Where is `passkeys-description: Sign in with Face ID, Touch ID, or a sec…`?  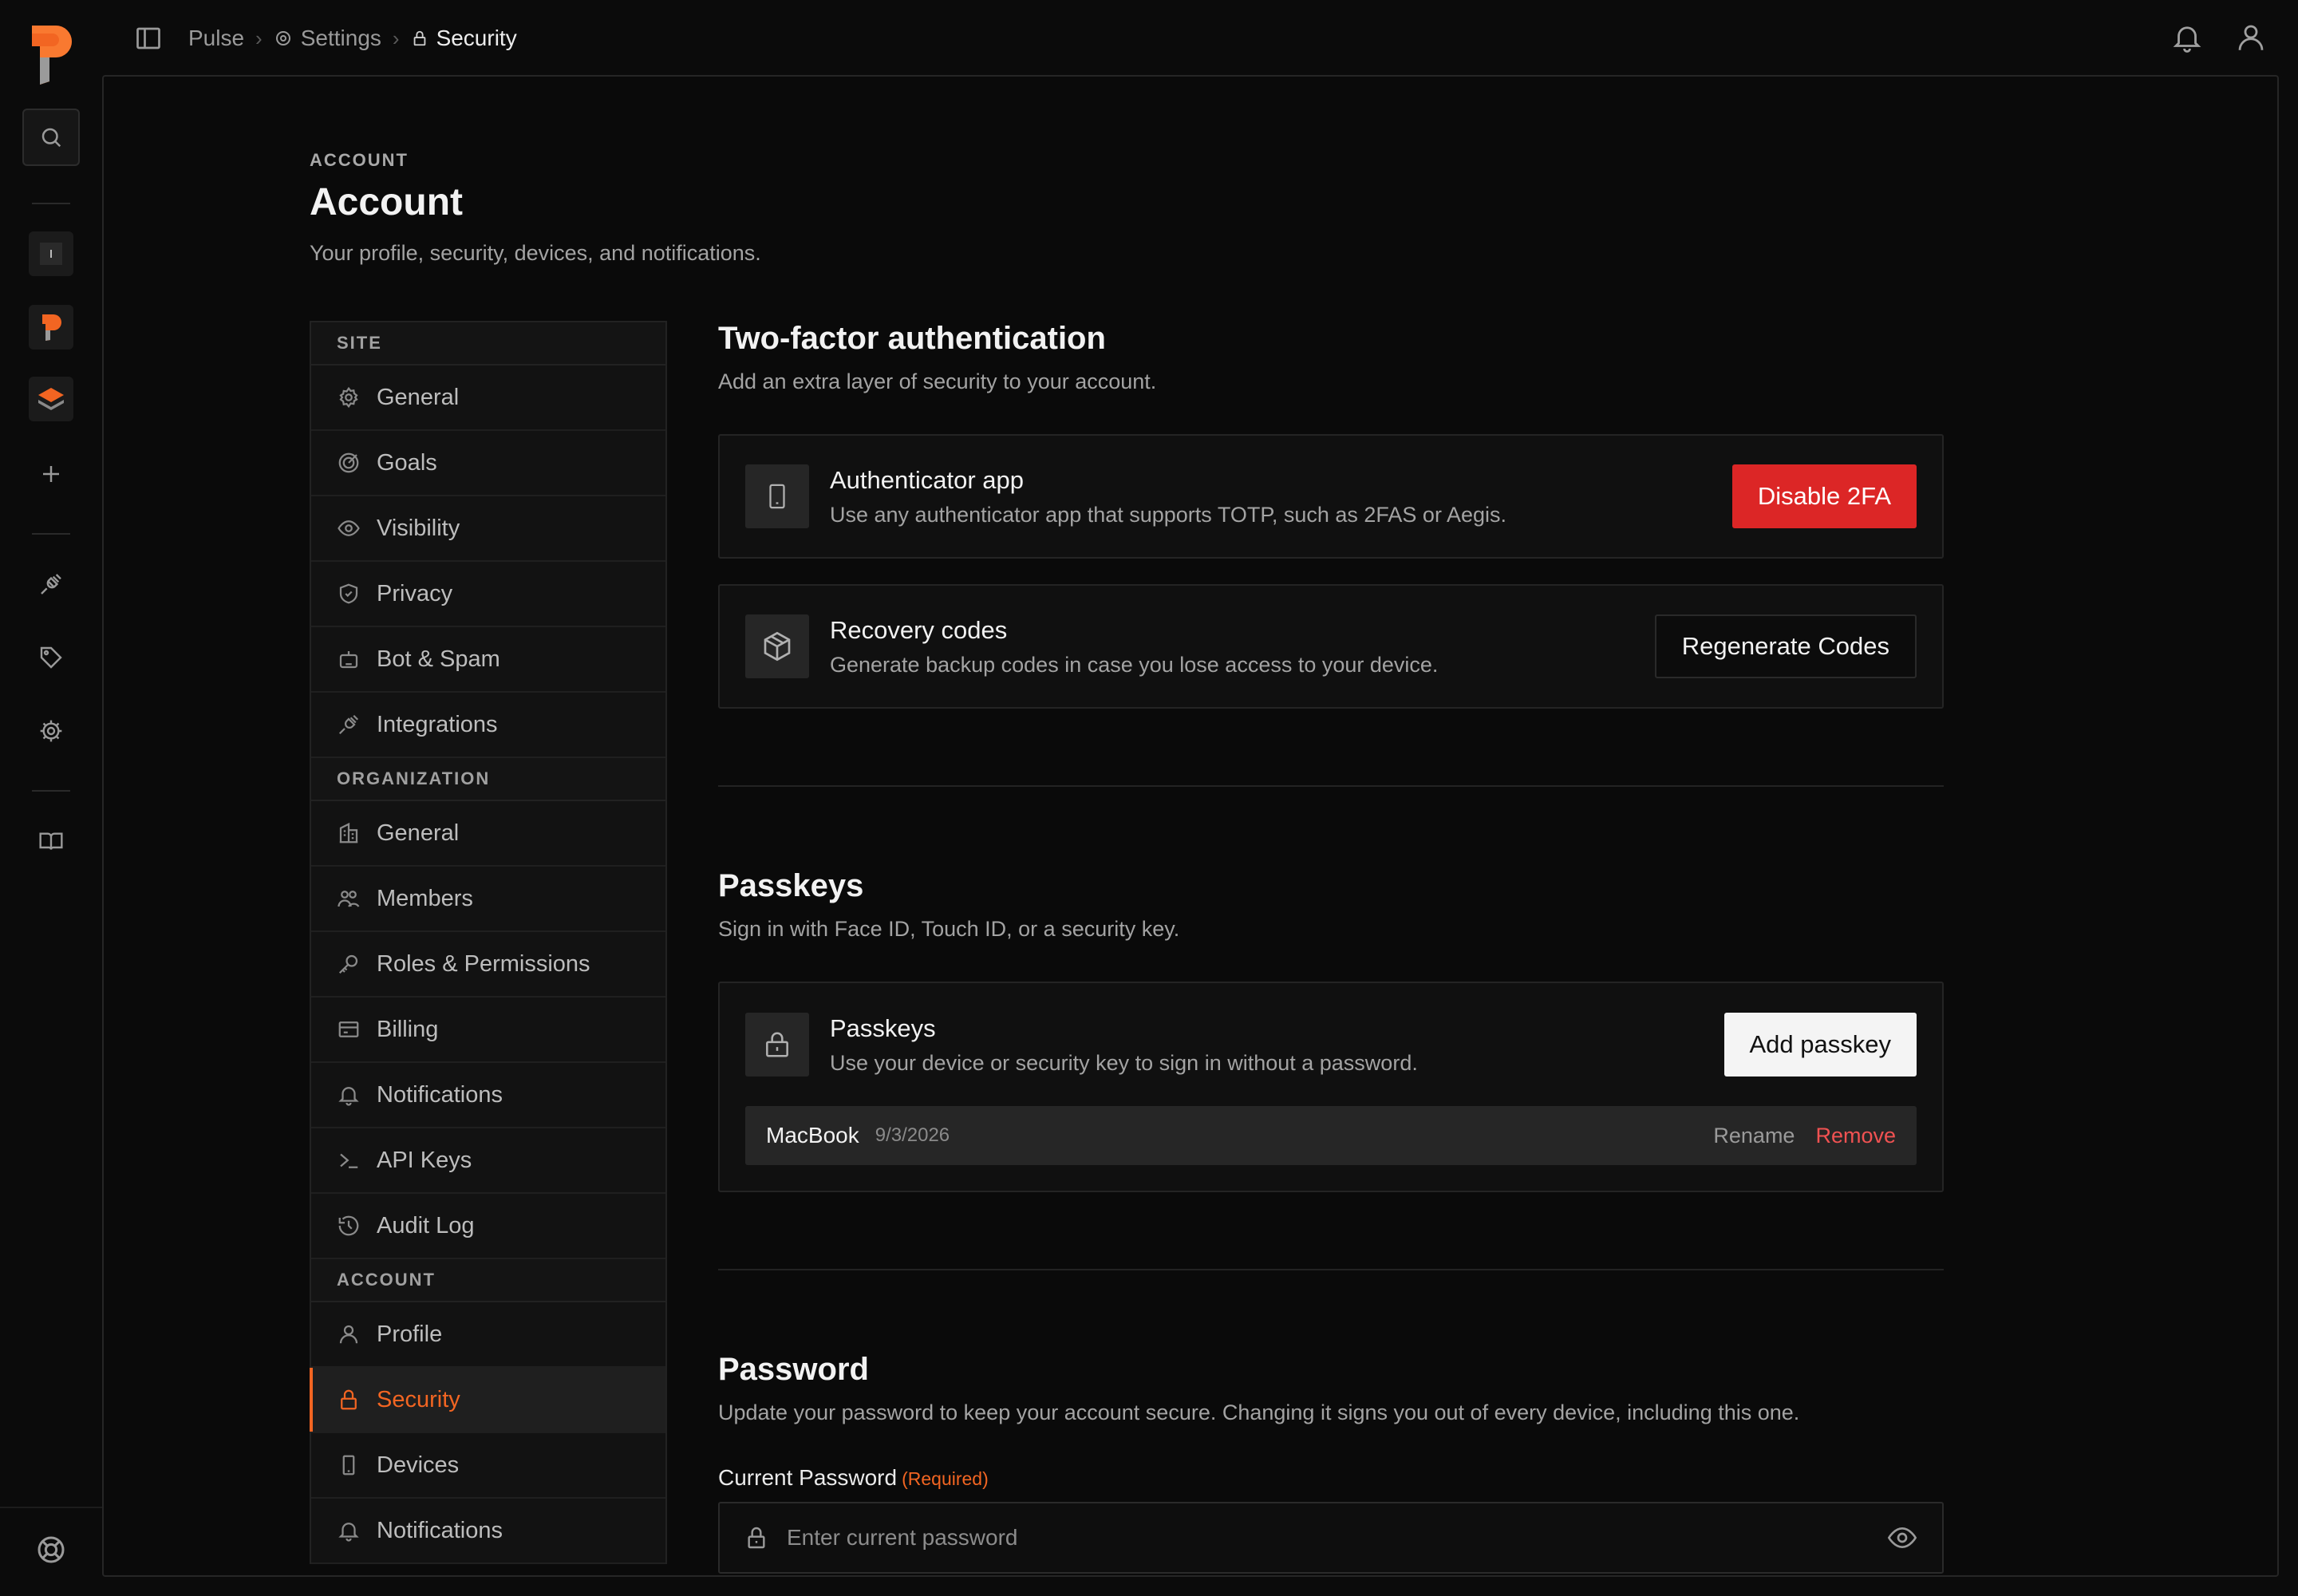 passkeys-description: Sign in with Face ID, Touch ID, or a sec… is located at coordinates (949, 929).